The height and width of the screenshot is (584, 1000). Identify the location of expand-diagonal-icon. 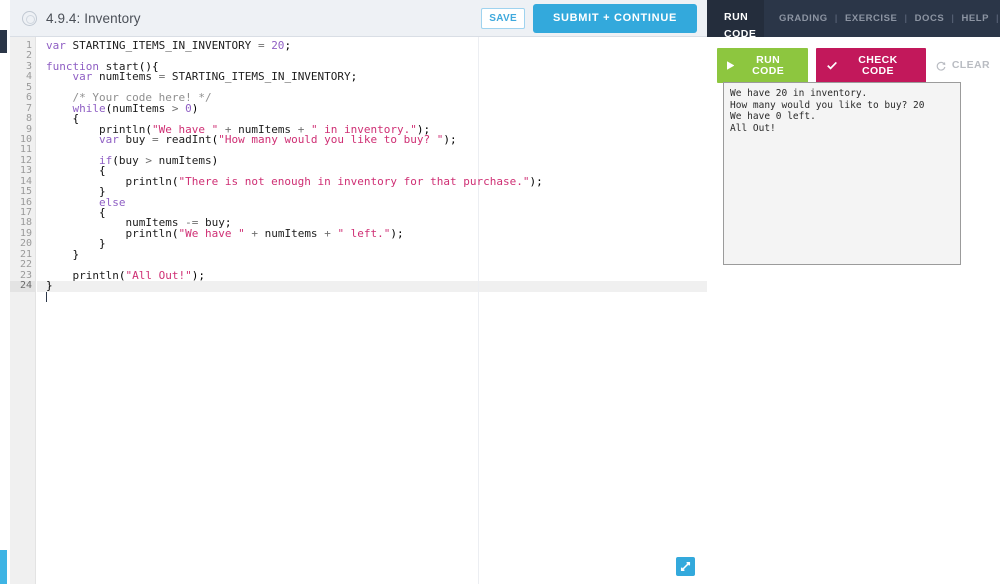
(685, 566).